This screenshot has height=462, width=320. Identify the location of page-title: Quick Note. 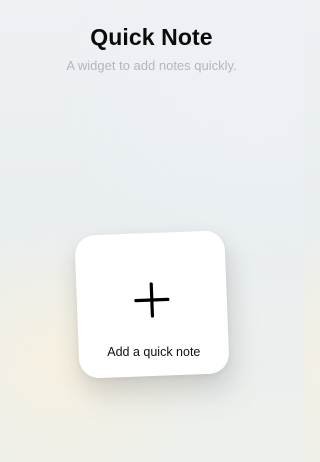
(151, 37).